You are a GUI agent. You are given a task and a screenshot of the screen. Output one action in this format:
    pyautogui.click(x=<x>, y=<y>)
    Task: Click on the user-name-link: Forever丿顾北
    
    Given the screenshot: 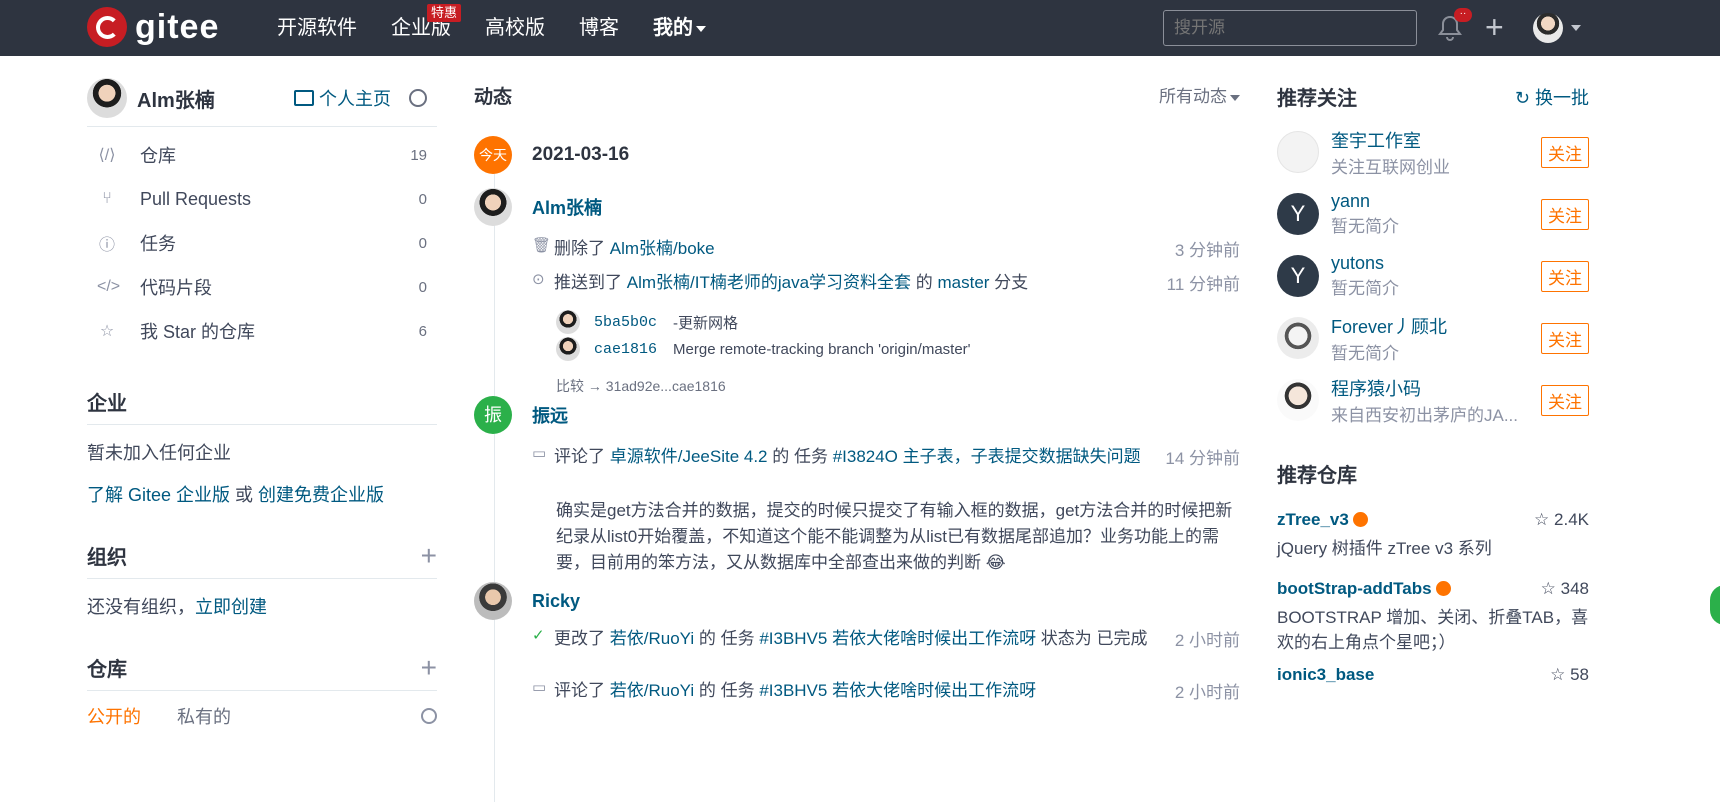 What is the action you would take?
    pyautogui.click(x=1436, y=326)
    